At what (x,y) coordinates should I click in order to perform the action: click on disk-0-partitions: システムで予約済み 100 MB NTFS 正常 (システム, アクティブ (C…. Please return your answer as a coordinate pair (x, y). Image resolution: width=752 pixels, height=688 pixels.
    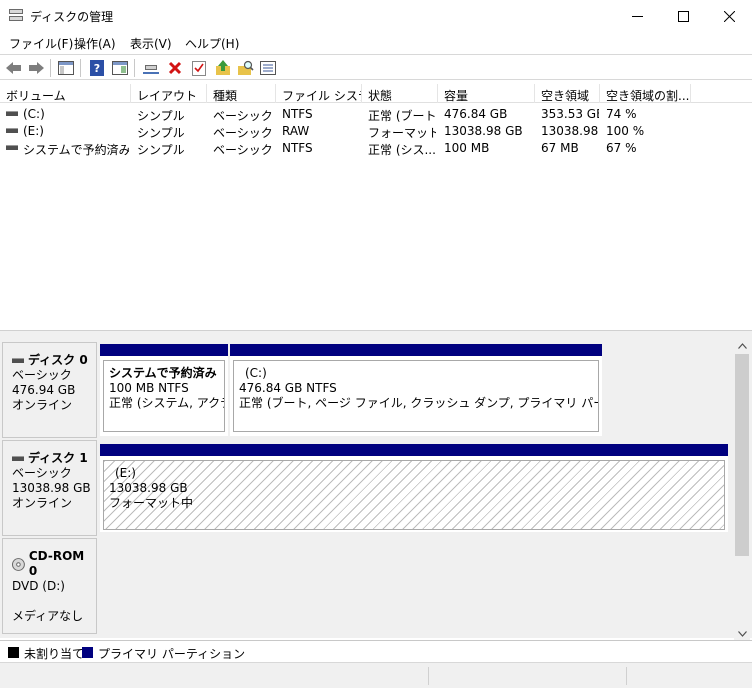
    Looking at the image, I should click on (352, 390).